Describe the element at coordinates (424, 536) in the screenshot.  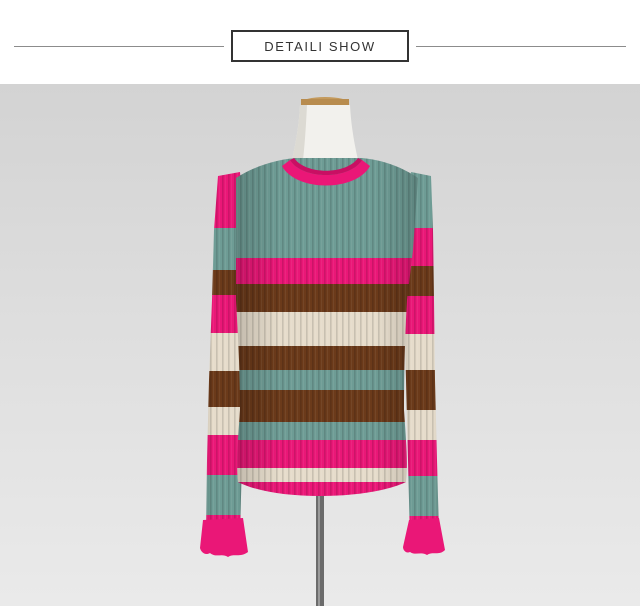
I see `right-cuff-ruffle` at that location.